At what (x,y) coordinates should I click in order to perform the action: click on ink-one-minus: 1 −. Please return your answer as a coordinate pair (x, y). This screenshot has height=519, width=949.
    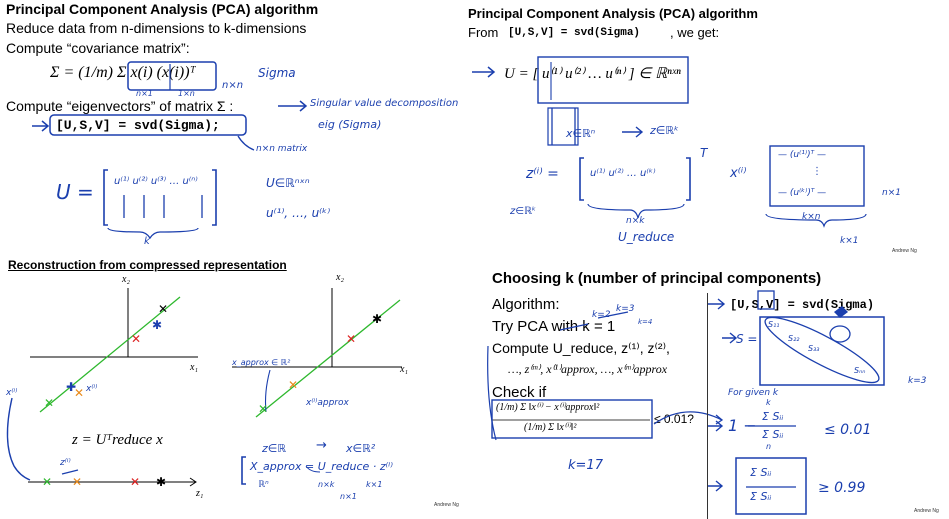
    Looking at the image, I should click on (742, 425).